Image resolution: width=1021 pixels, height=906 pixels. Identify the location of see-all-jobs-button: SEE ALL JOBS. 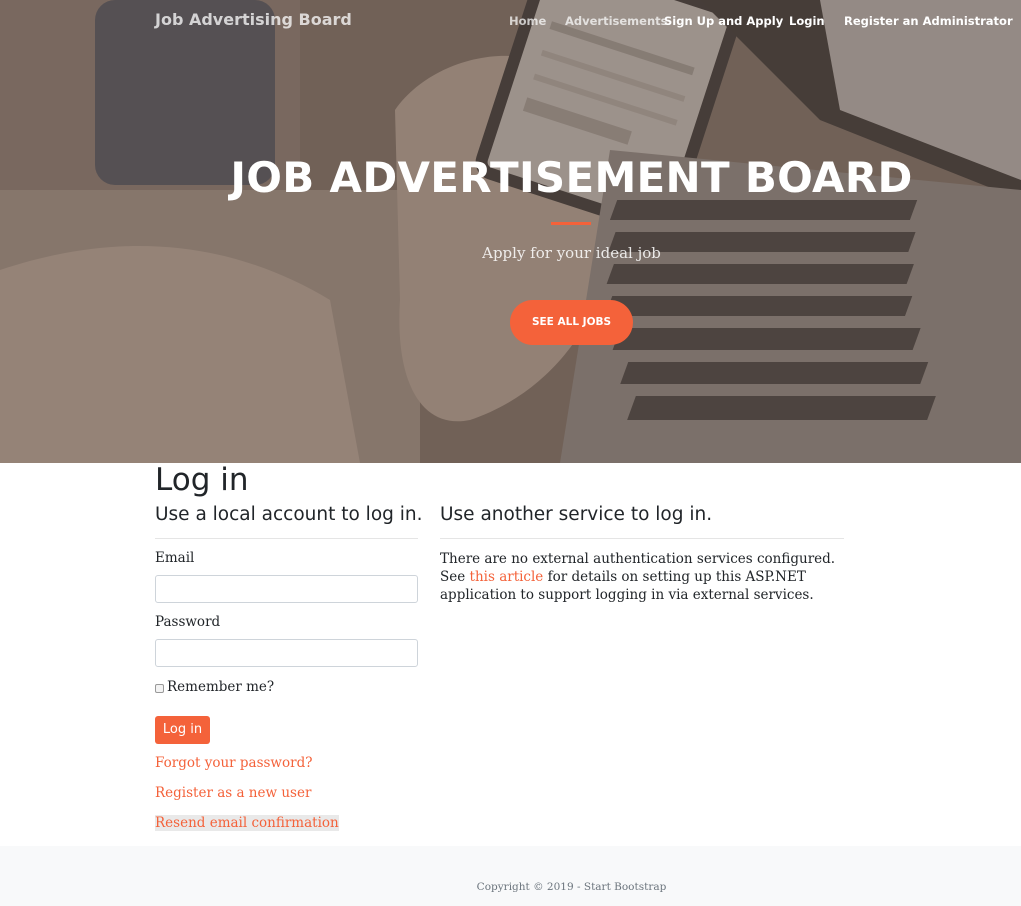
(571, 322).